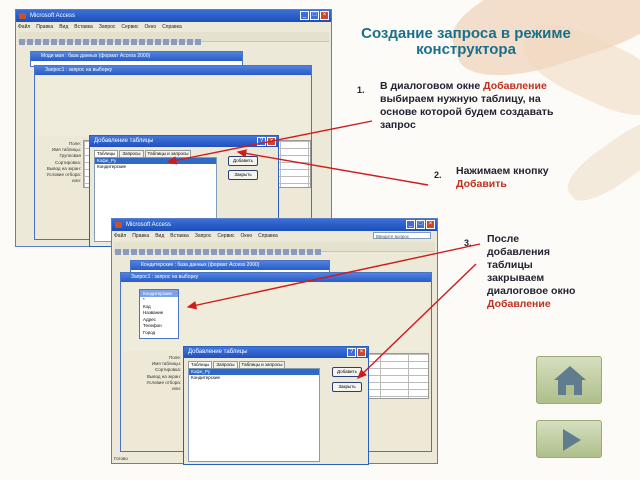 Image resolution: width=640 pixels, height=480 pixels. Describe the element at coordinates (466, 41) in the screenshot. I see `slide-title: Создание запроса в режиме конструктора` at that location.